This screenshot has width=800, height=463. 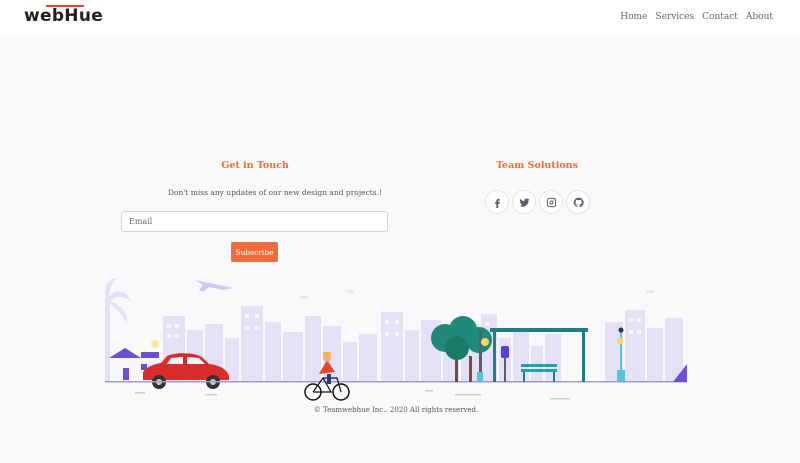 I want to click on road-marks, so click(x=352, y=395).